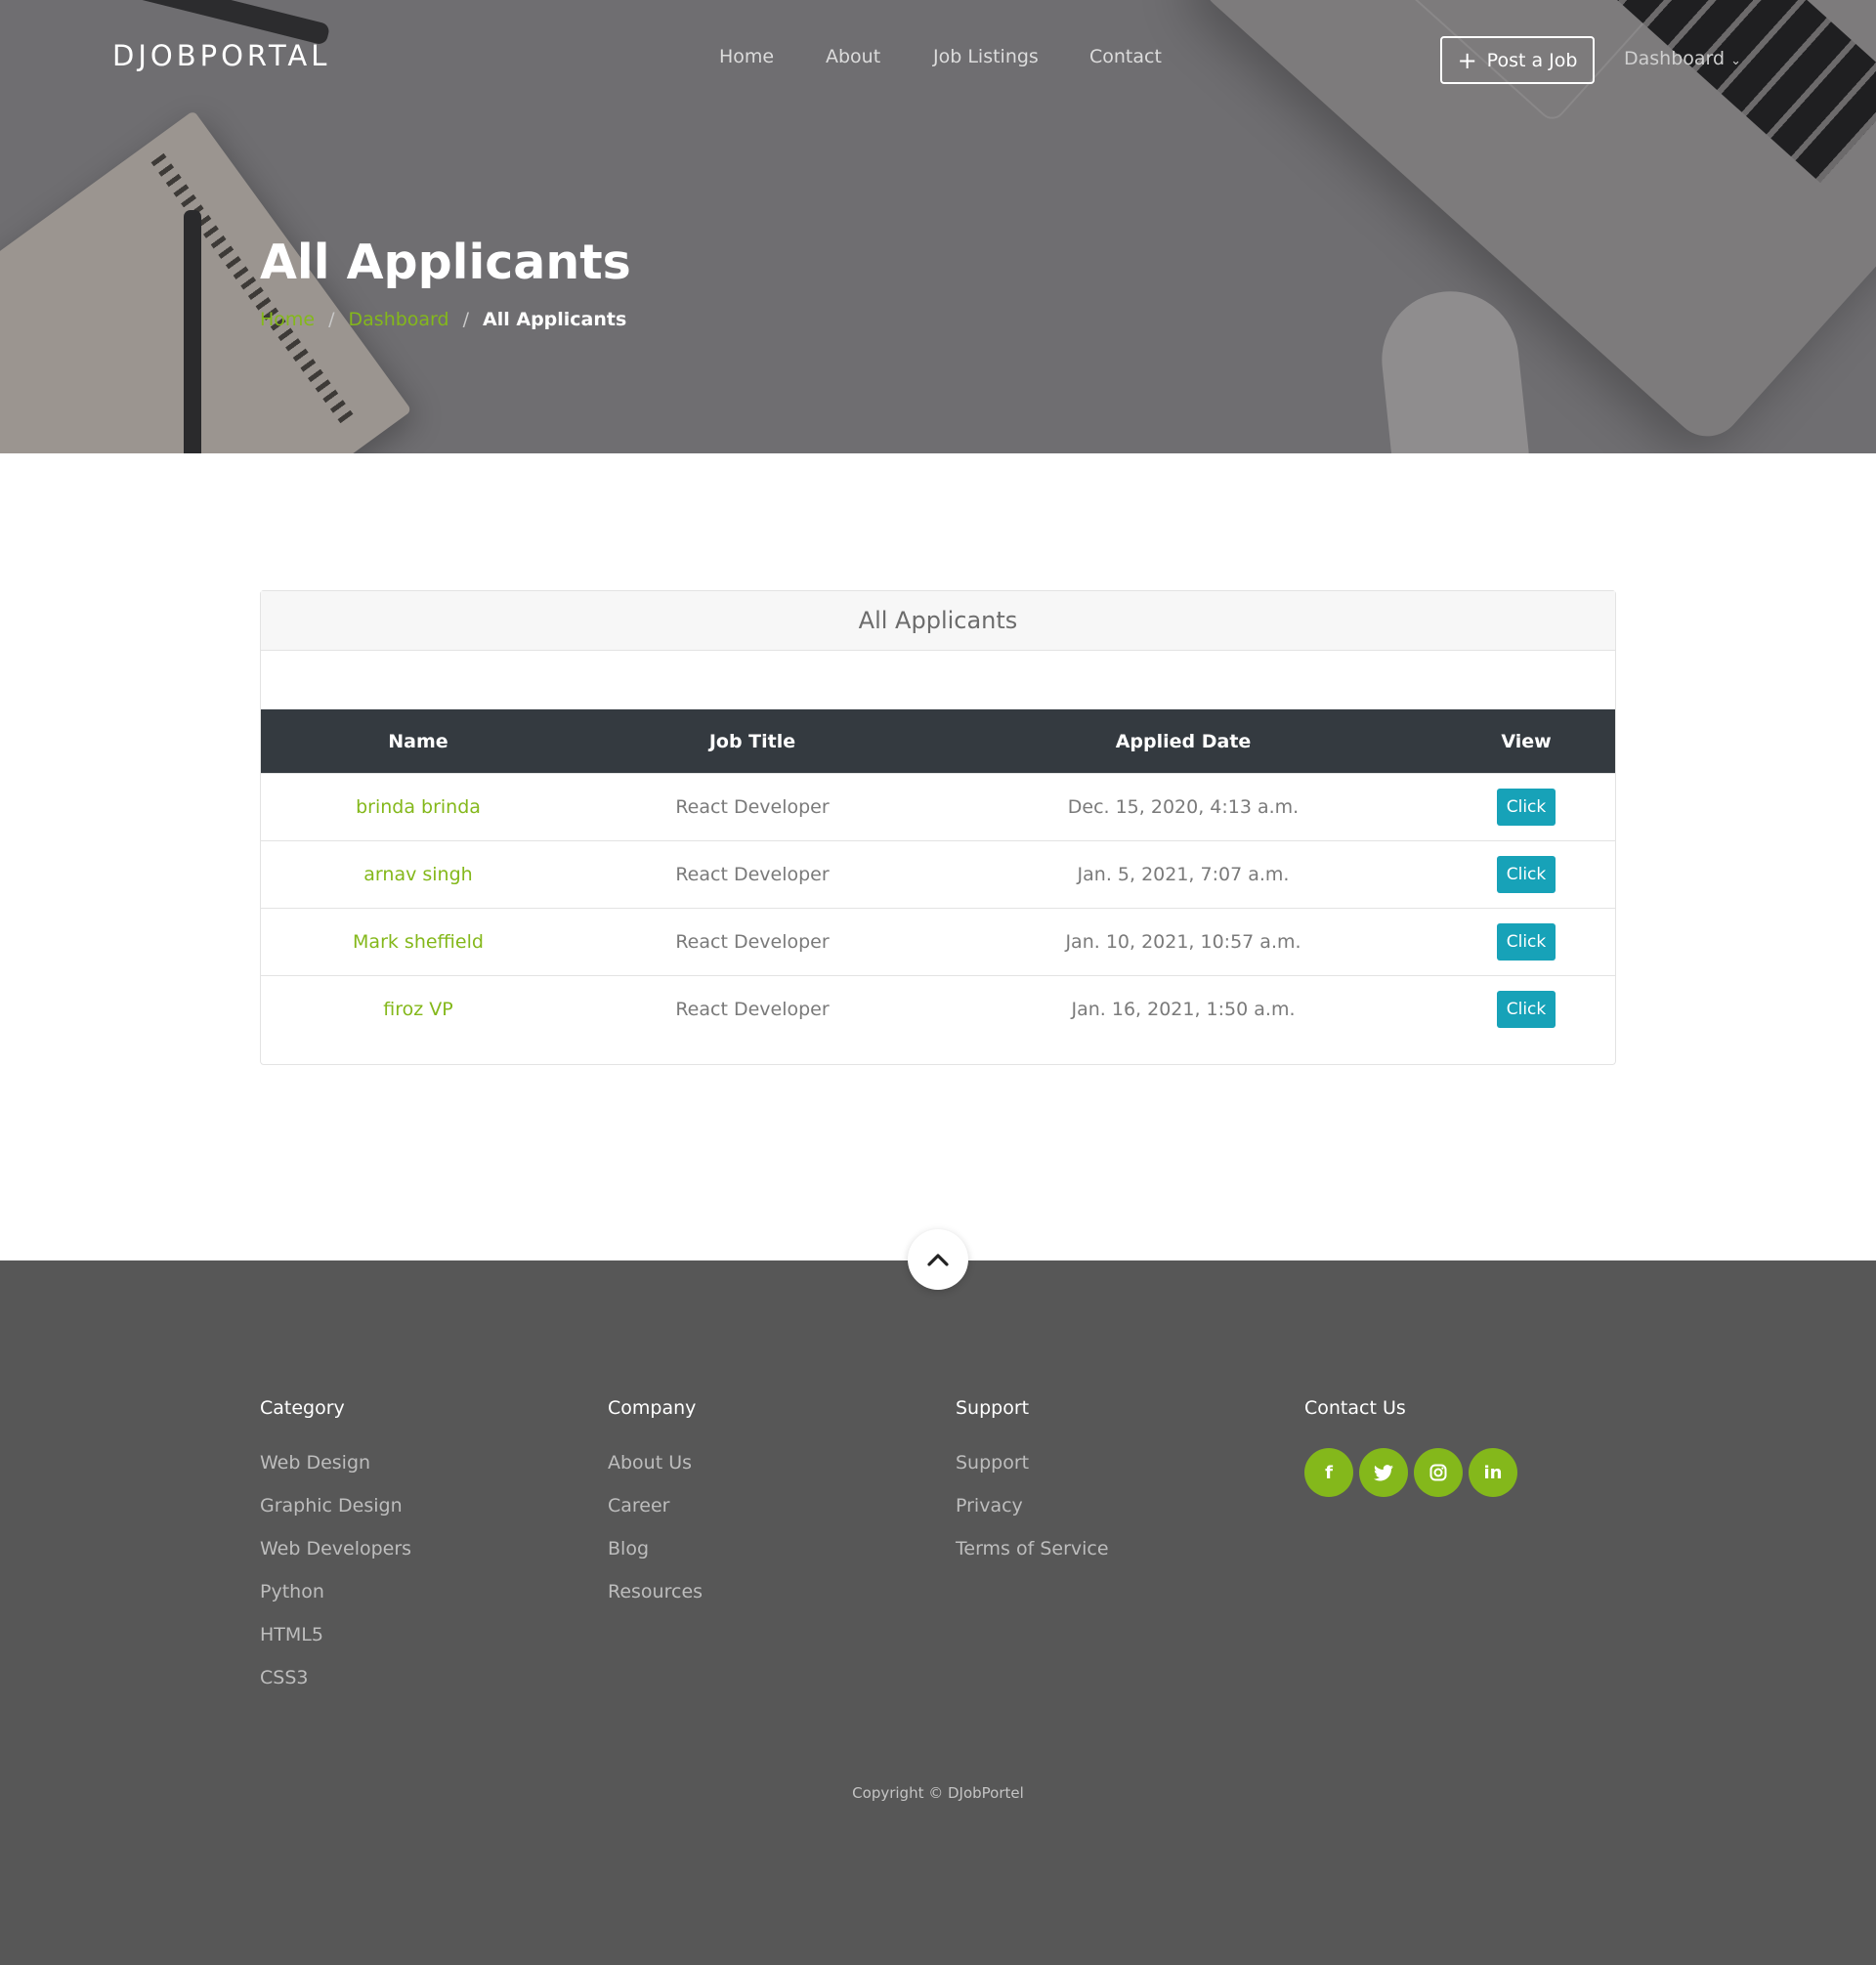 This screenshot has width=1876, height=1965. What do you see at coordinates (1383, 1473) in the screenshot?
I see `twitter-icon` at bounding box center [1383, 1473].